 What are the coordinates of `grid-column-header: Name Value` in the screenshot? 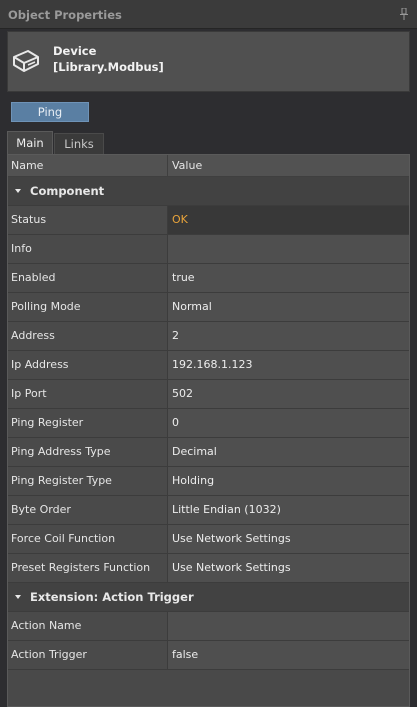 It's located at (208, 166).